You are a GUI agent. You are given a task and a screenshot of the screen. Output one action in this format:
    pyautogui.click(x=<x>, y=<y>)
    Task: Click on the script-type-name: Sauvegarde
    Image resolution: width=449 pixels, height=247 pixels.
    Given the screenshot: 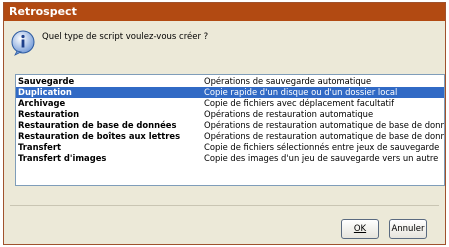 What is the action you would take?
    pyautogui.click(x=46, y=81)
    